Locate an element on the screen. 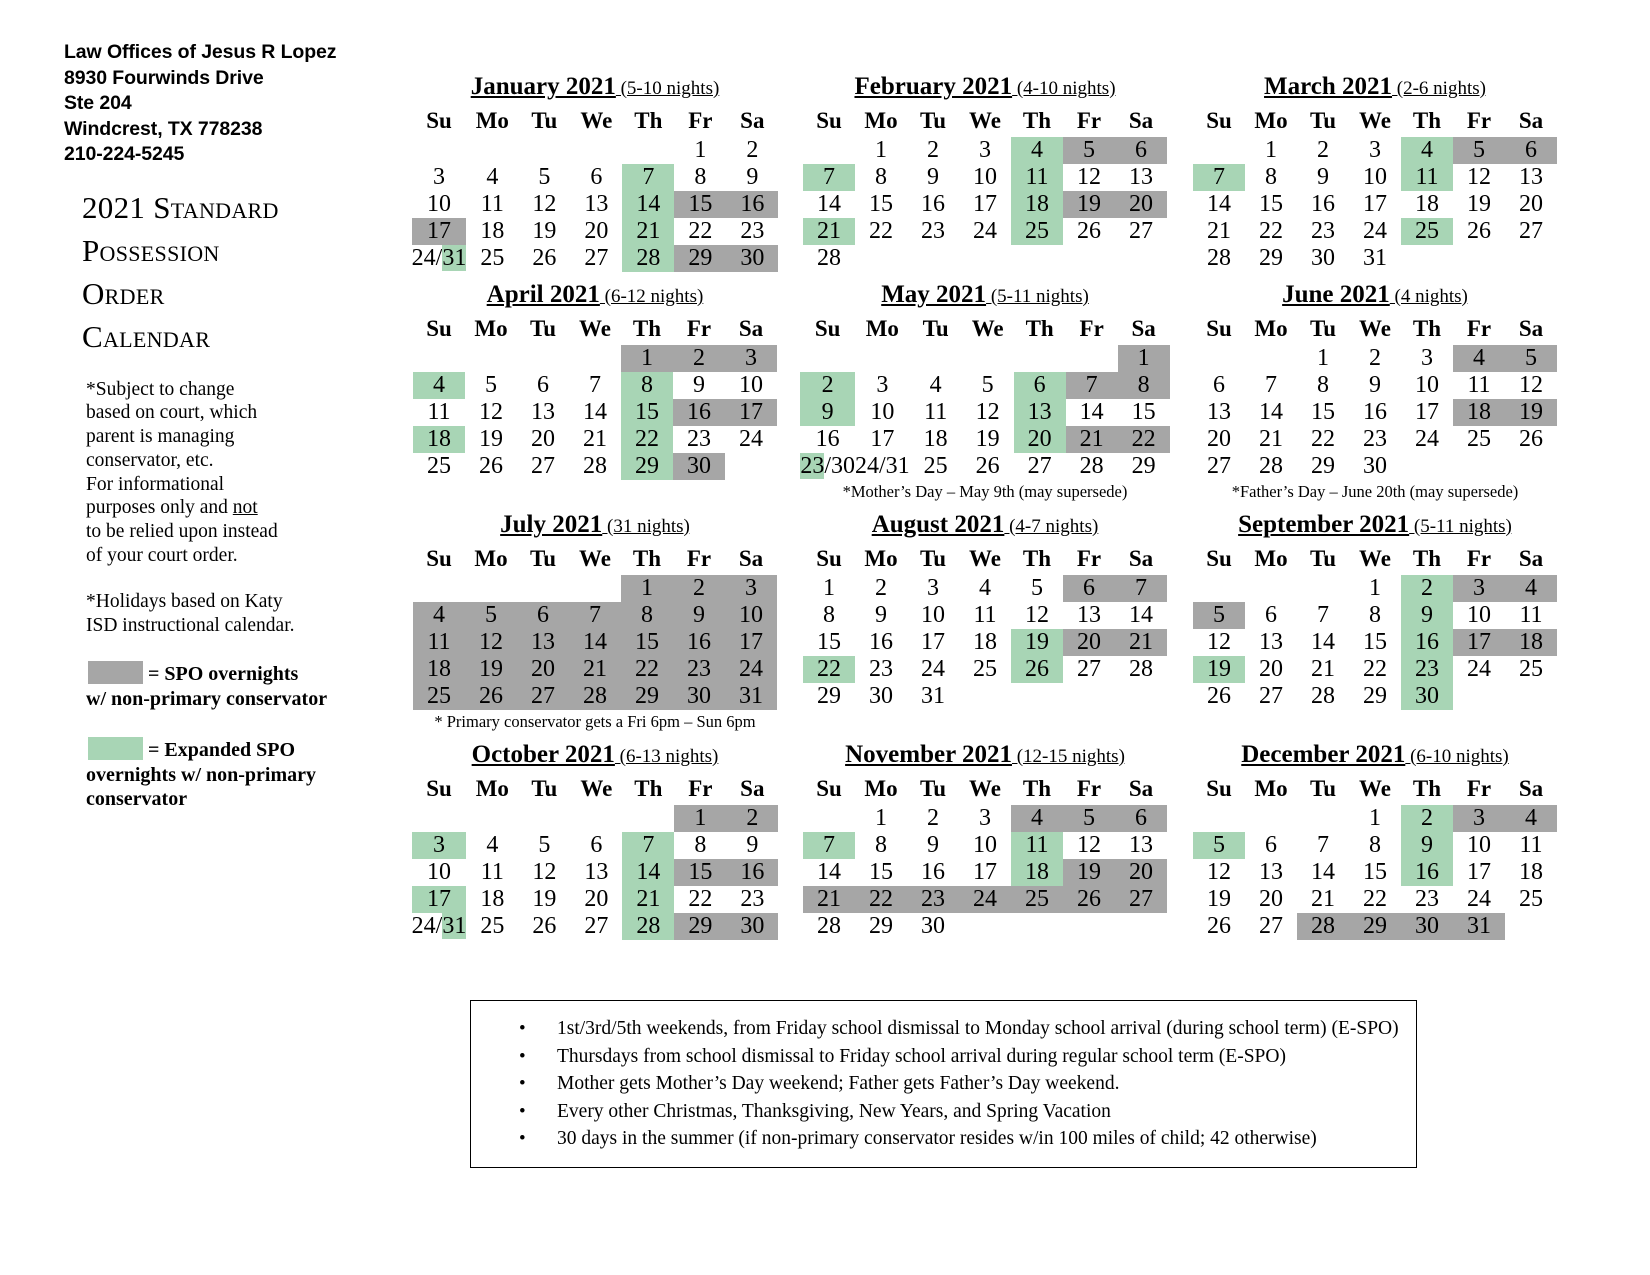  month-title: July 2021 (31 nights) is located at coordinates (595, 527).